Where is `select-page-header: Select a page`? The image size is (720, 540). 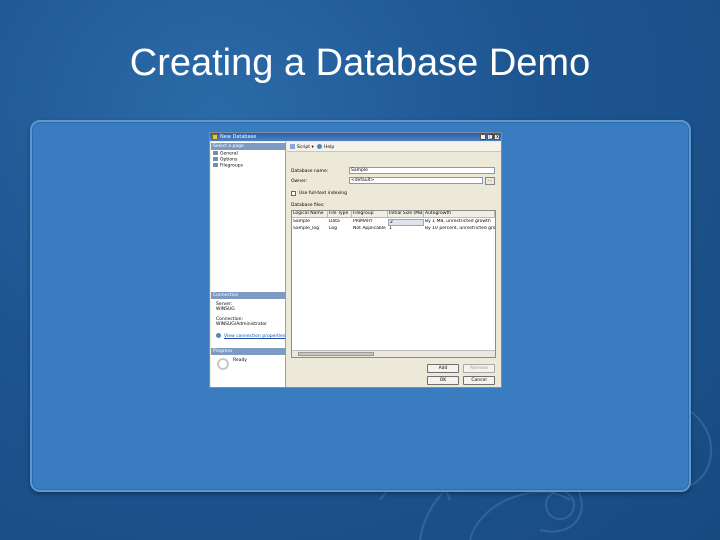
select-page-header: Select a page is located at coordinates (248, 146).